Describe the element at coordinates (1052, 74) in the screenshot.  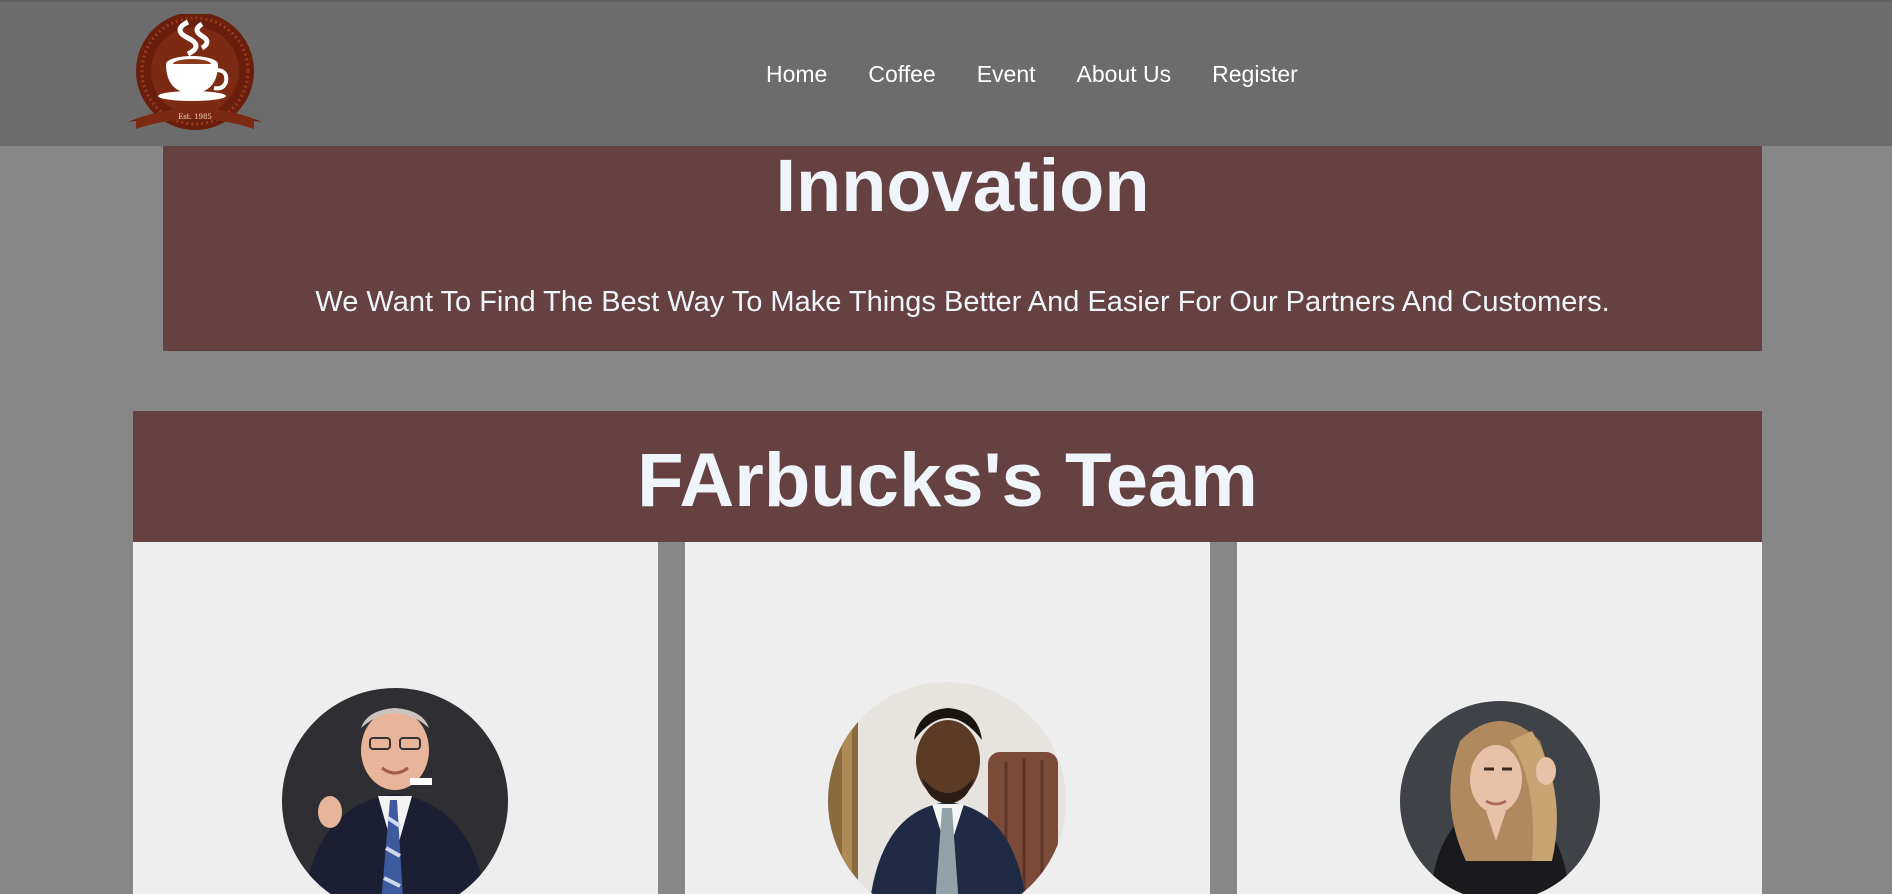
I see `main-nav: Home Coffee Event About Us Register` at that location.